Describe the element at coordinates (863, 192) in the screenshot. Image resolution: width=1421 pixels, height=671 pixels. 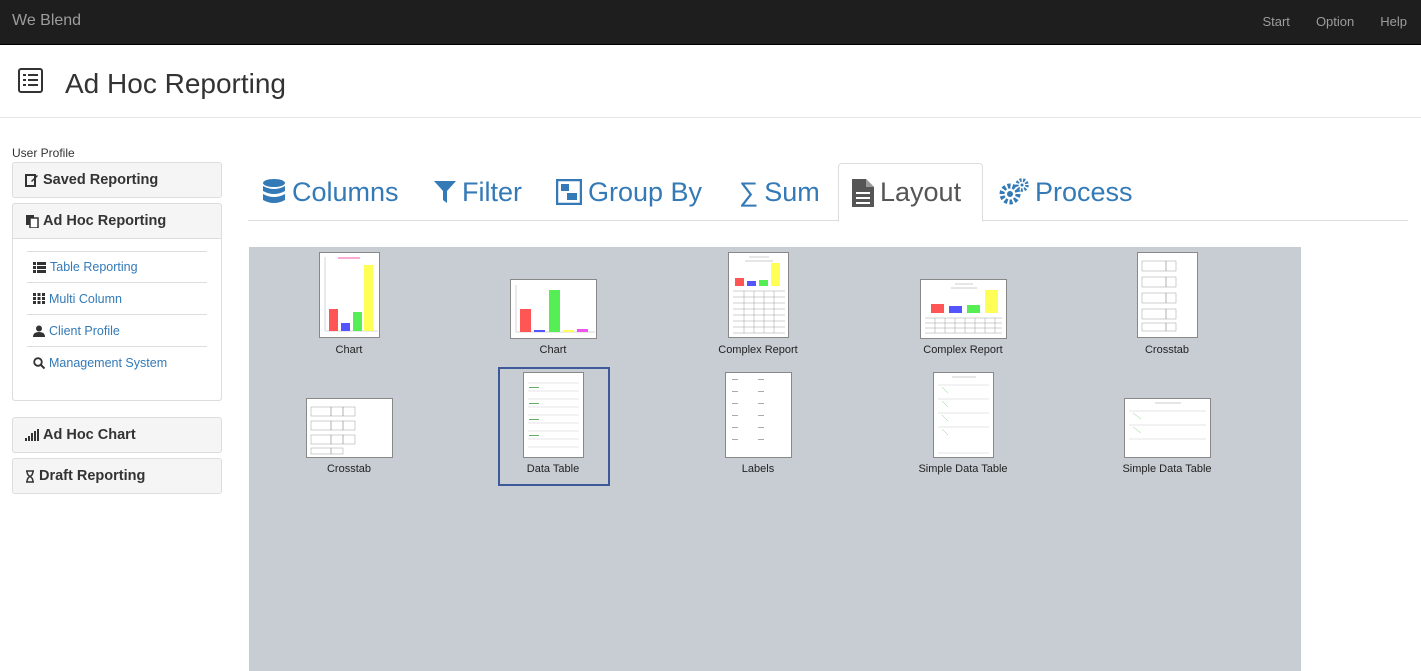
I see `file-text-icon` at that location.